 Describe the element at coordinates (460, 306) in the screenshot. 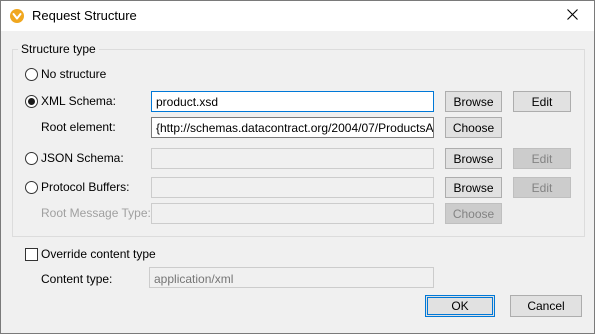

I see `ok-button: OK` at that location.